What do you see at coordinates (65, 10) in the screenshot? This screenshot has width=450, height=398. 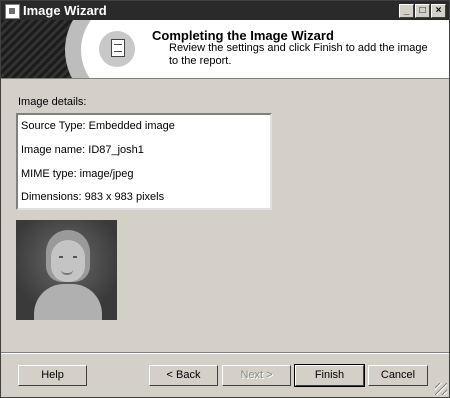 I see `window-title: Image Wizard` at bounding box center [65, 10].